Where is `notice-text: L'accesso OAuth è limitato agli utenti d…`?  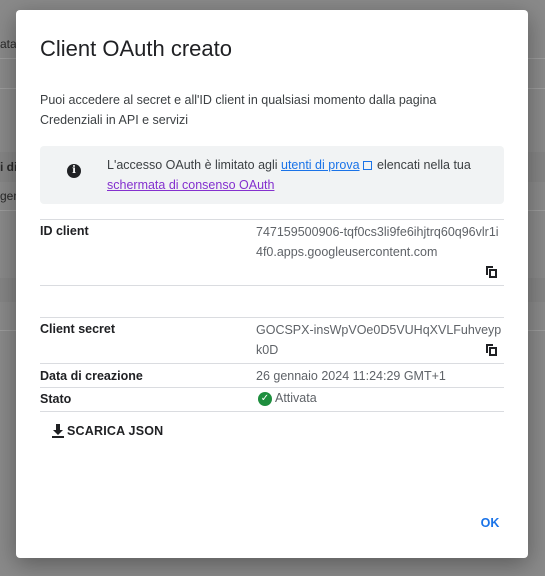
notice-text: L'accesso OAuth è limitato agli utenti d… is located at coordinates (302, 175).